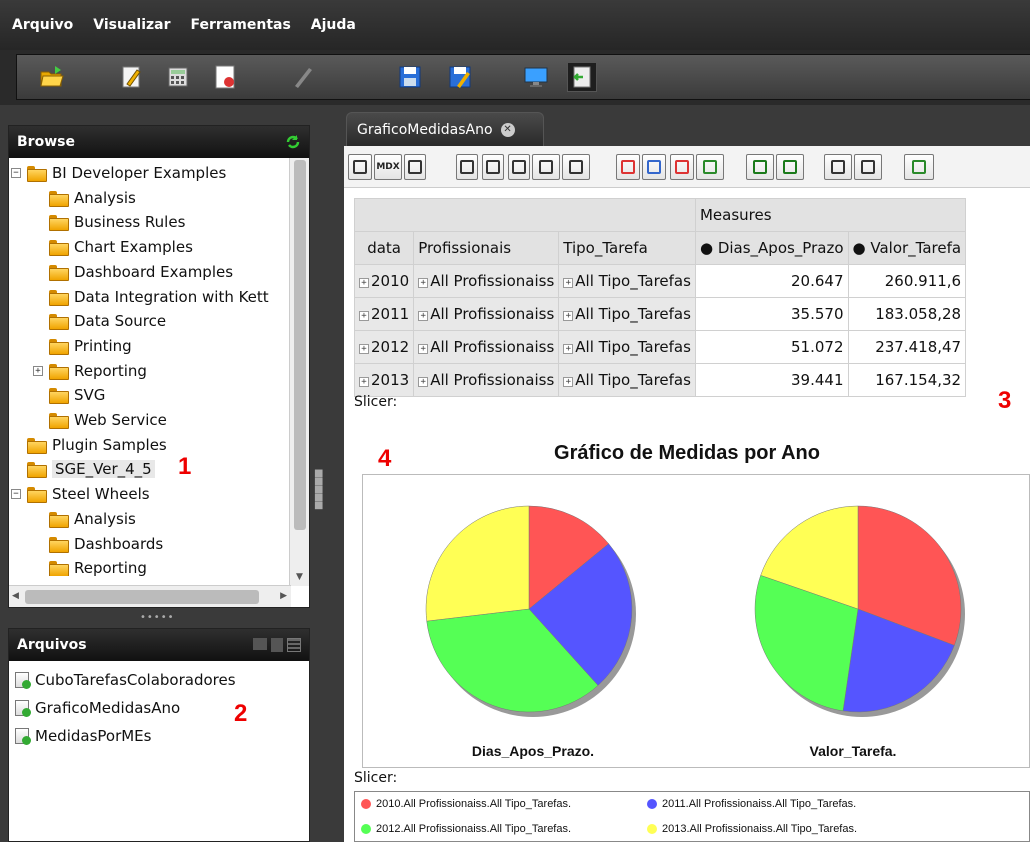 The width and height of the screenshot is (1030, 842). I want to click on tree-item: Dashboards, so click(98, 544).